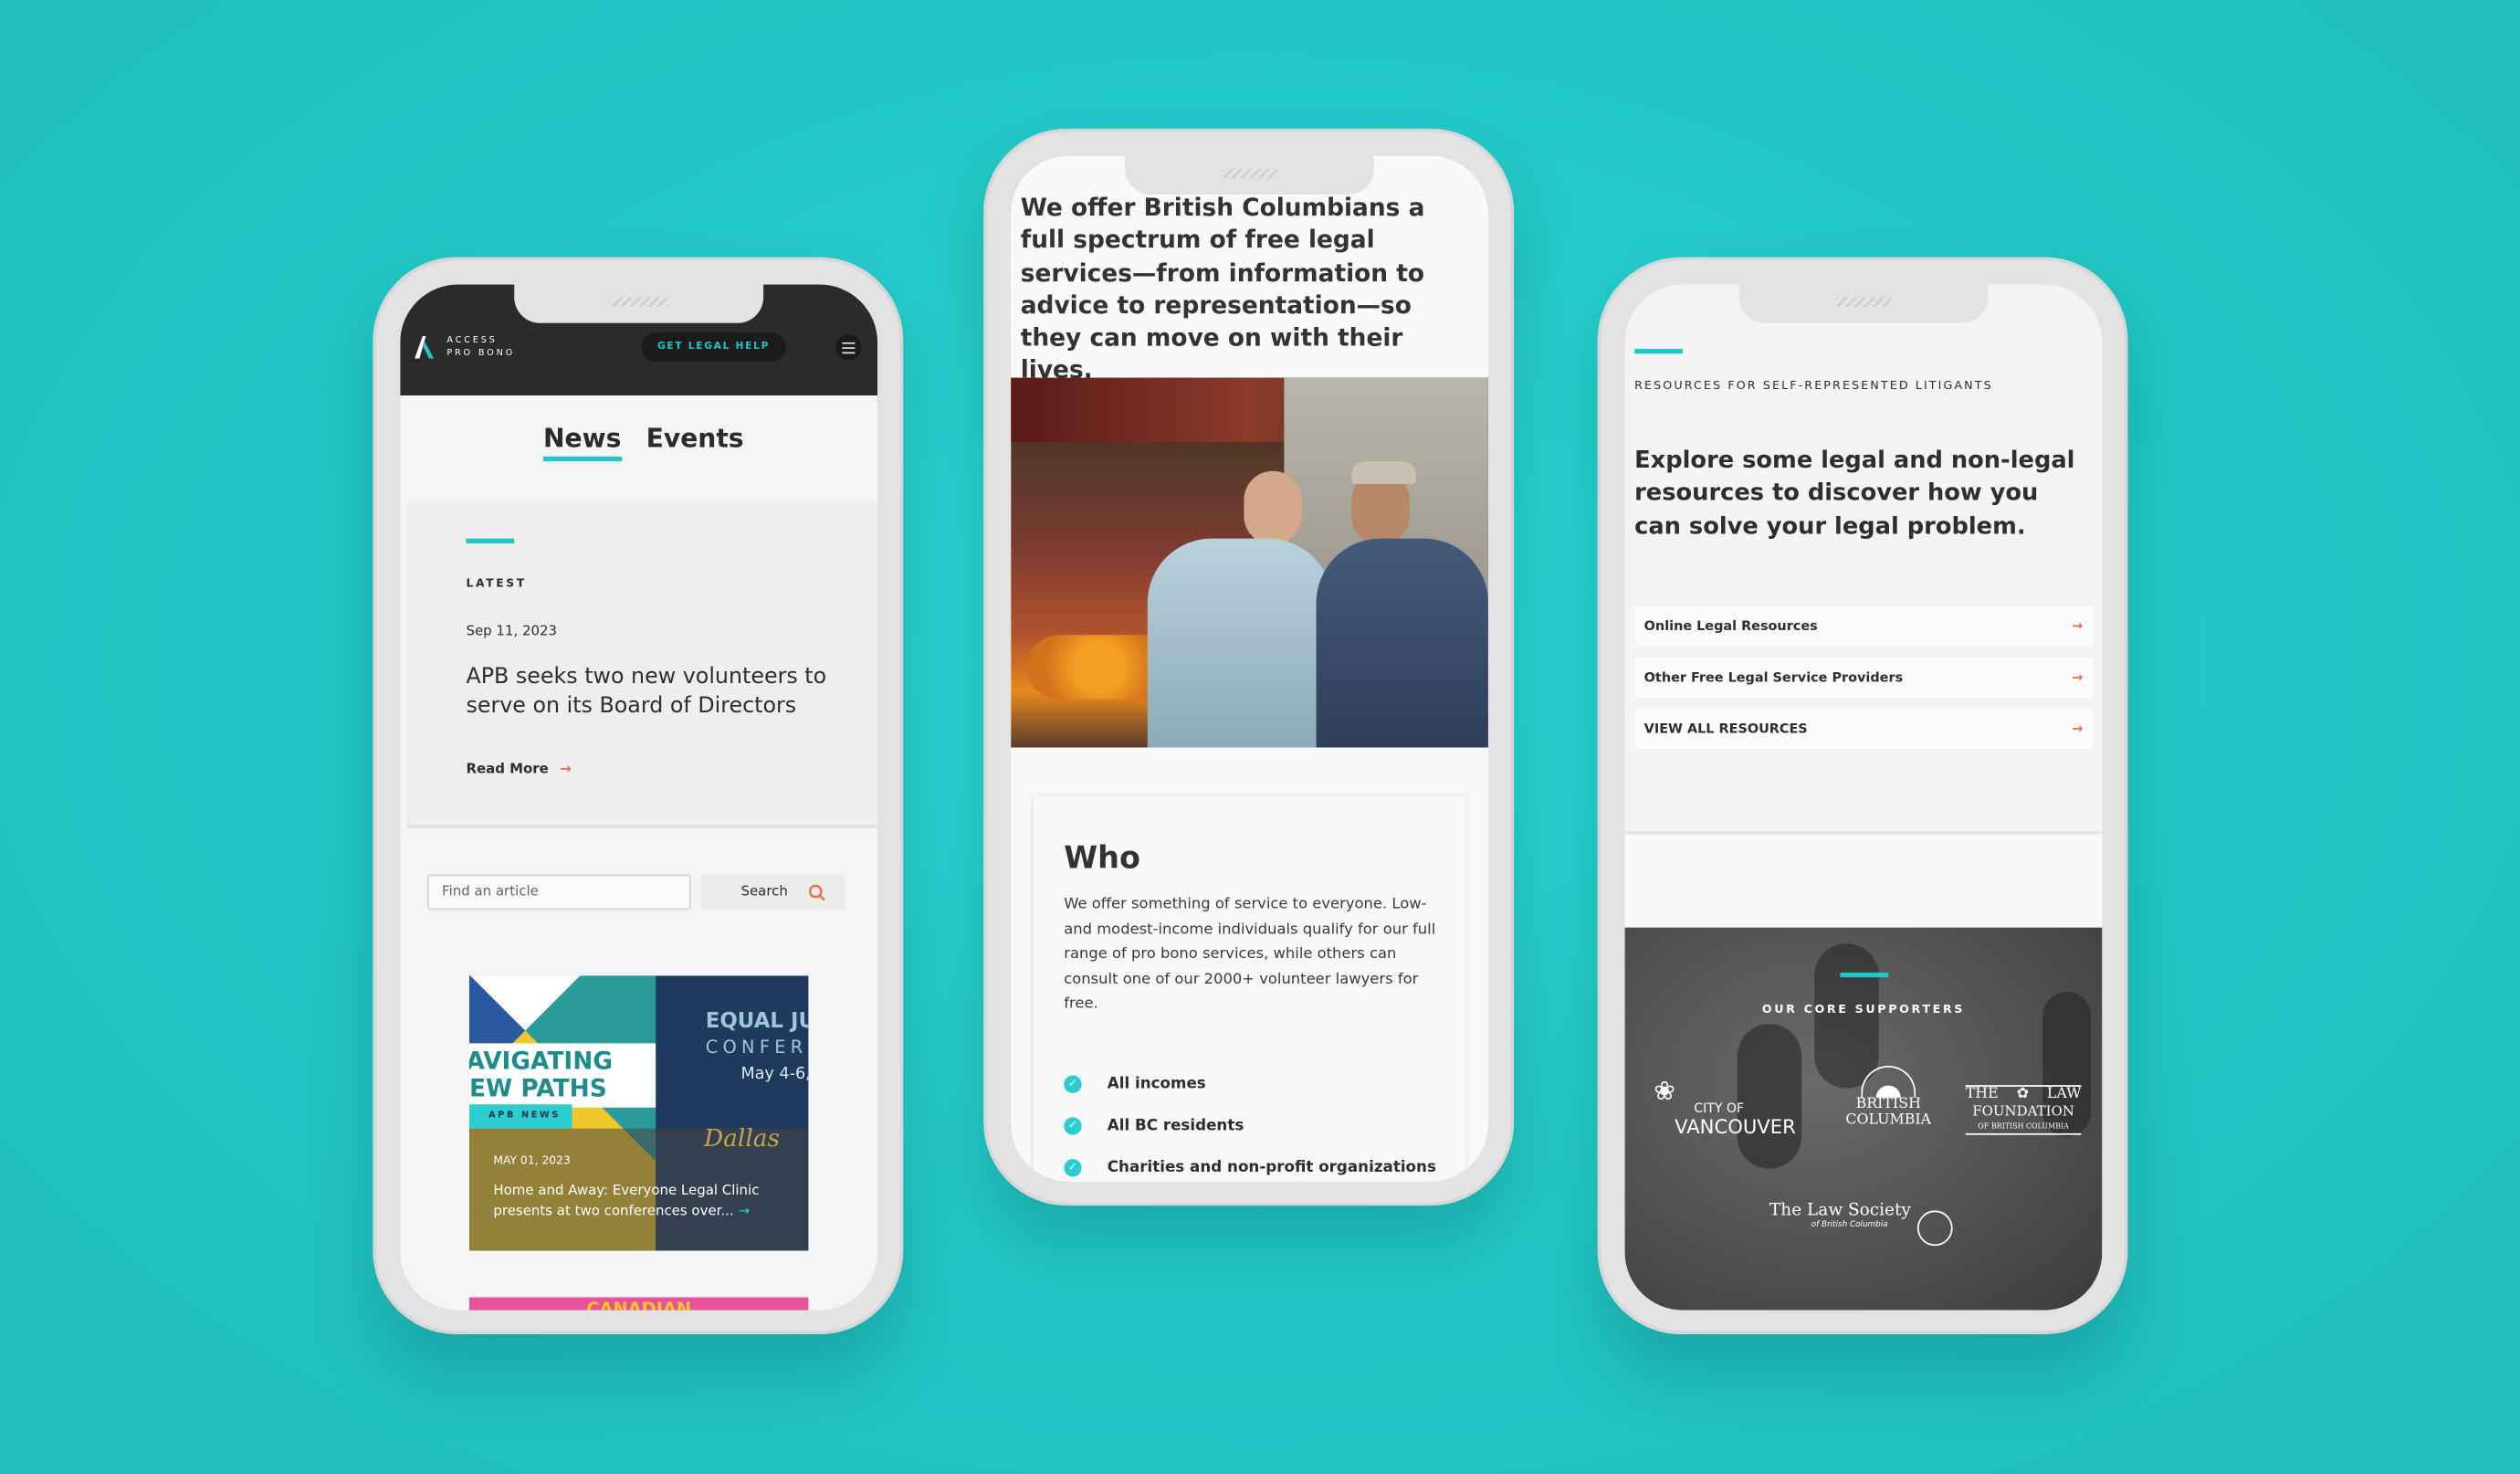 Image resolution: width=2520 pixels, height=1474 pixels. I want to click on logo-text: BRITISH, so click(1888, 1104).